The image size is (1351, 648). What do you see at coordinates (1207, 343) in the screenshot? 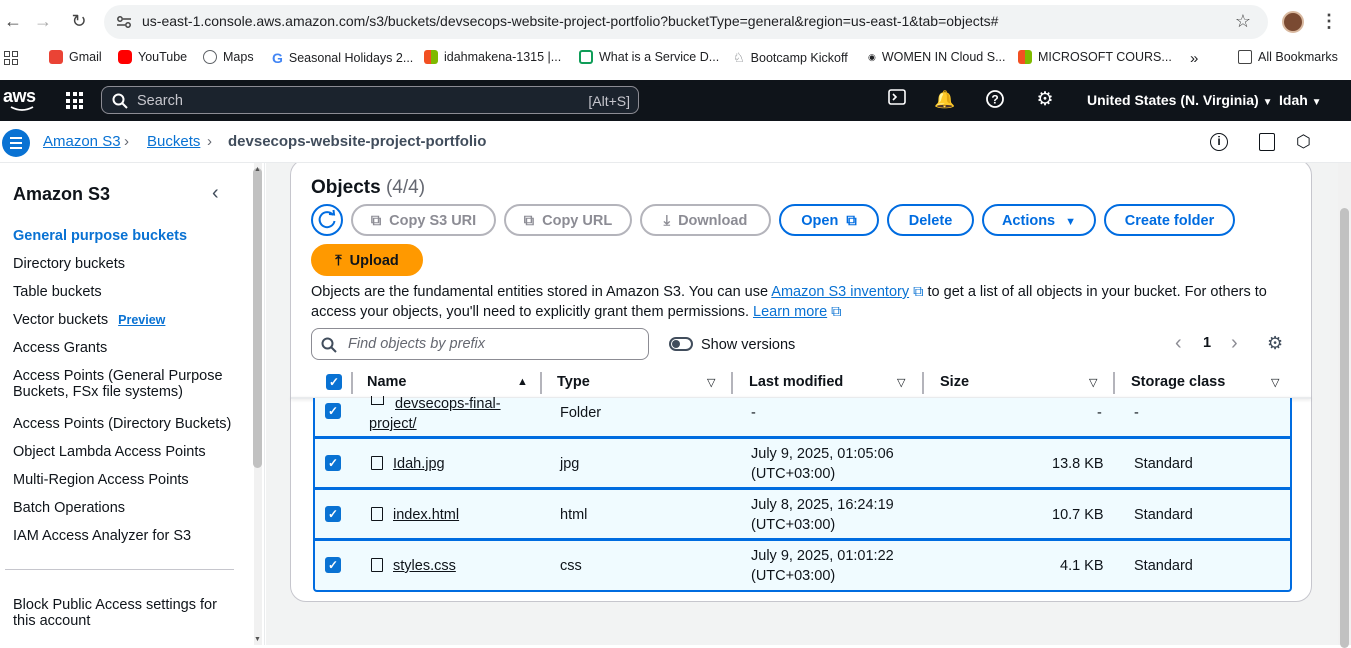
I see `page-number: 1` at bounding box center [1207, 343].